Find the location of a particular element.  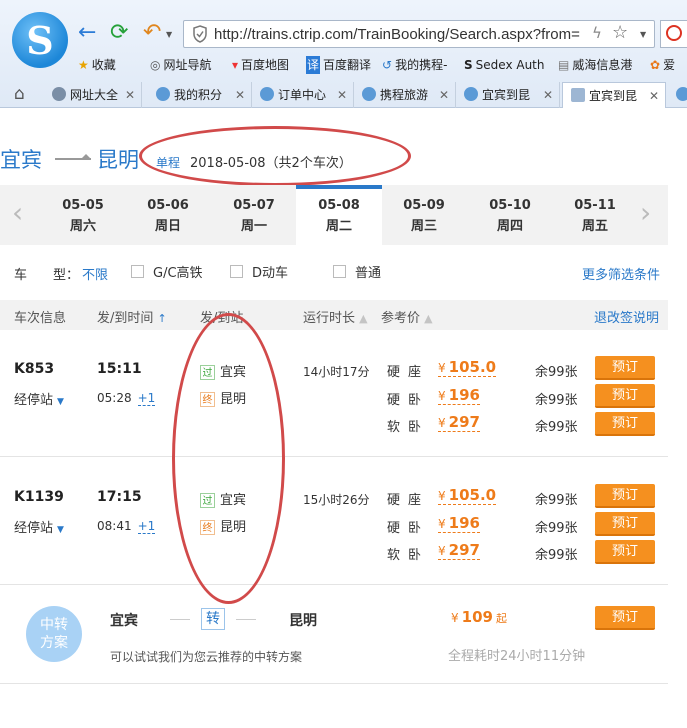

bookmark-label: Sedex Auth is located at coordinates (510, 65).